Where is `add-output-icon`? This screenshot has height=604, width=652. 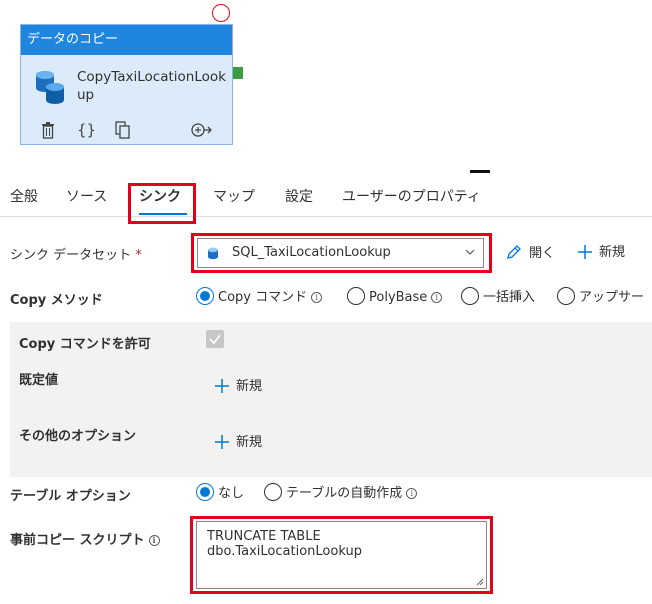
add-output-icon is located at coordinates (202, 130).